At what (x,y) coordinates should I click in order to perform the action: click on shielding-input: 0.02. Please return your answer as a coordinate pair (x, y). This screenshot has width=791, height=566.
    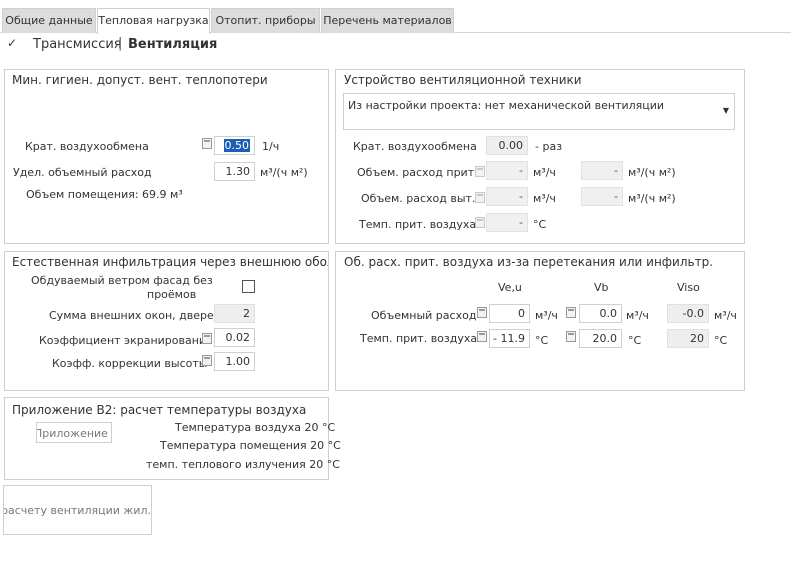
    Looking at the image, I should click on (234, 337).